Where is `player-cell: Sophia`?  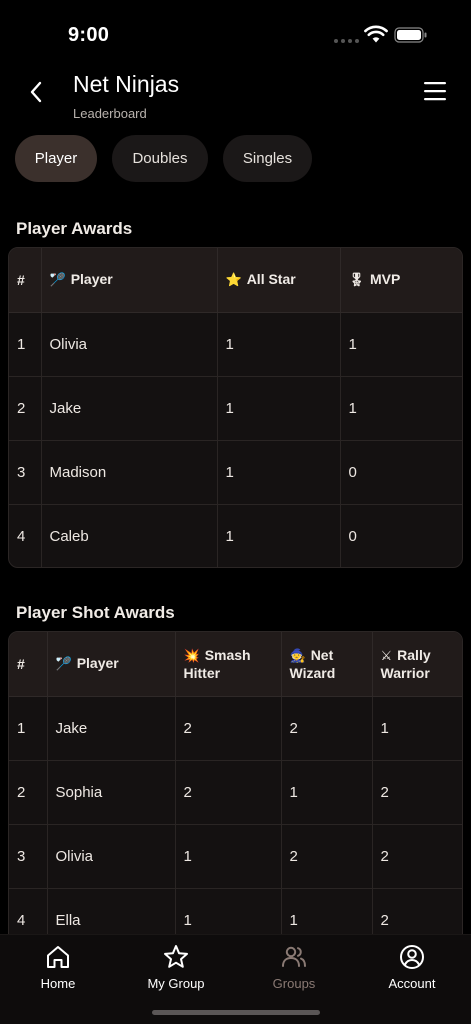 player-cell: Sophia is located at coordinates (111, 792).